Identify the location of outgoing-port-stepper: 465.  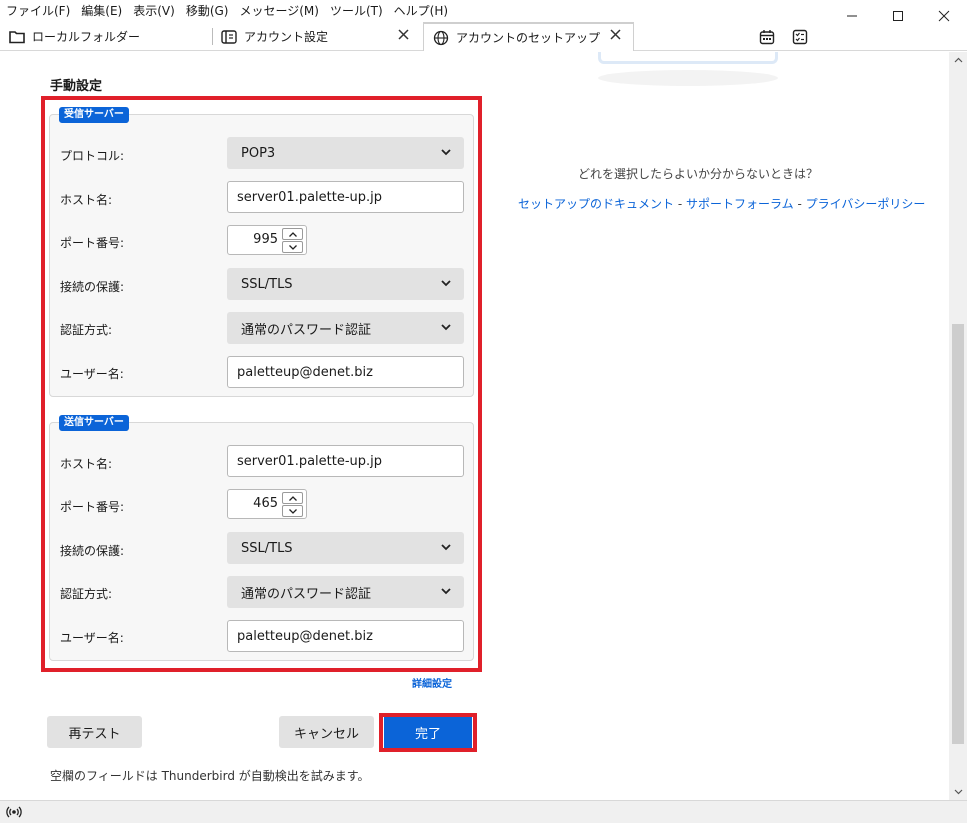
(267, 504).